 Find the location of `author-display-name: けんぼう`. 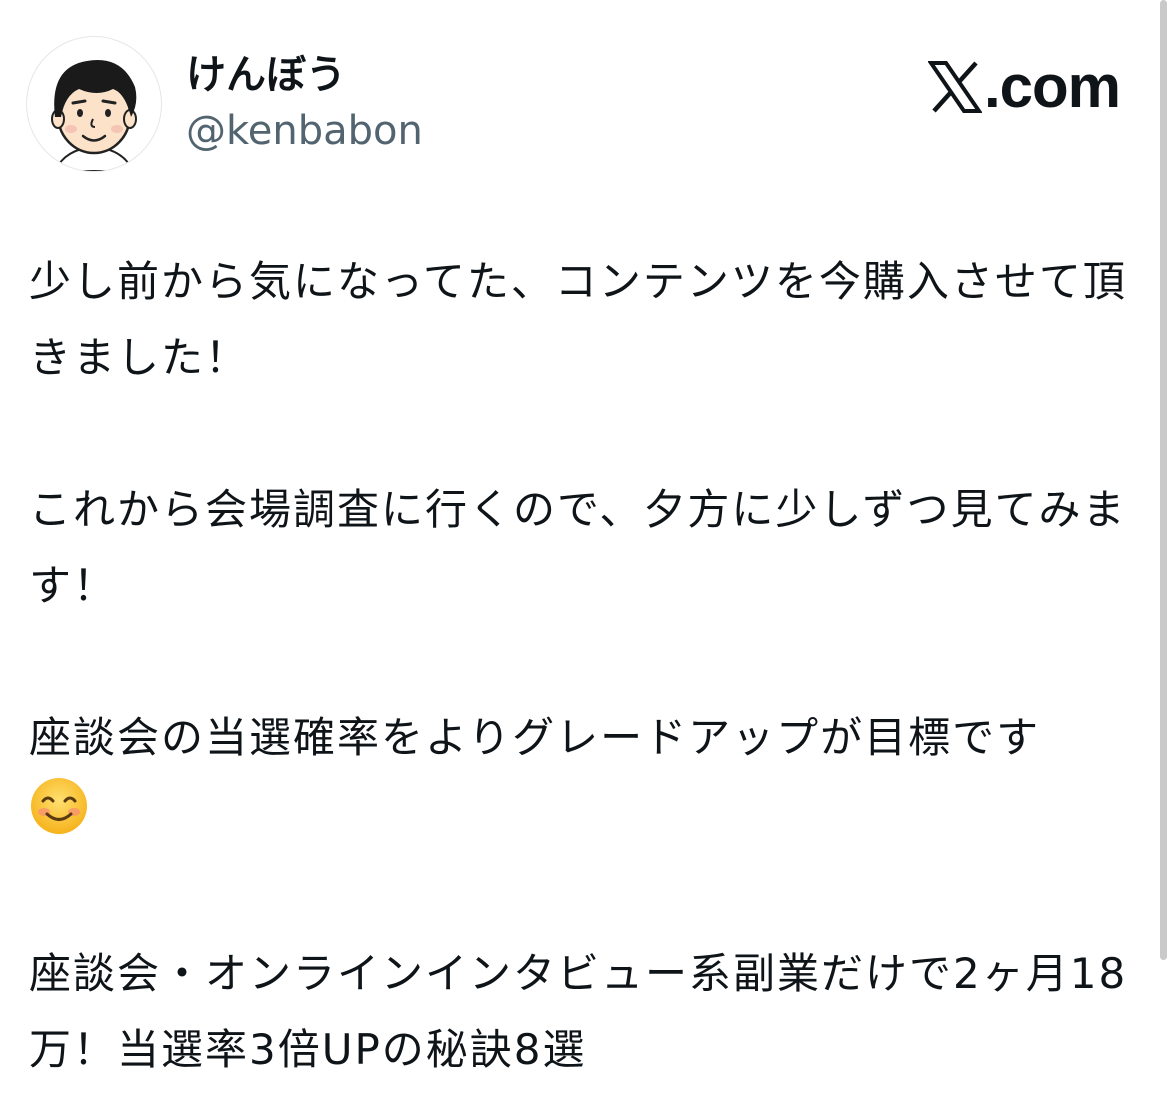

author-display-name: けんぼう is located at coordinates (266, 75).